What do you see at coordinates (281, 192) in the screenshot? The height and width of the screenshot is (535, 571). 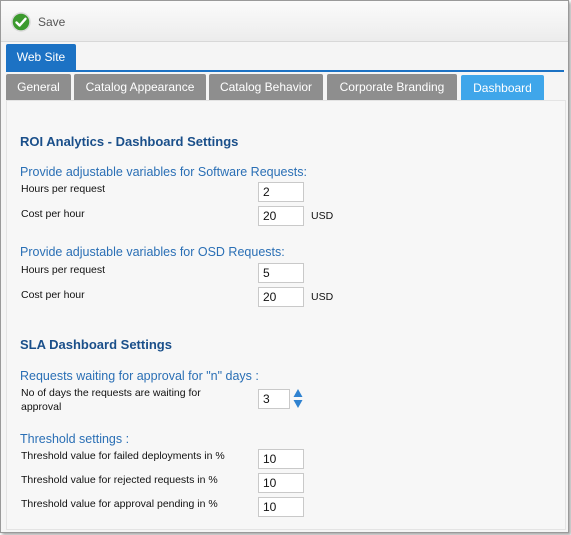 I see `software-hours-input` at bounding box center [281, 192].